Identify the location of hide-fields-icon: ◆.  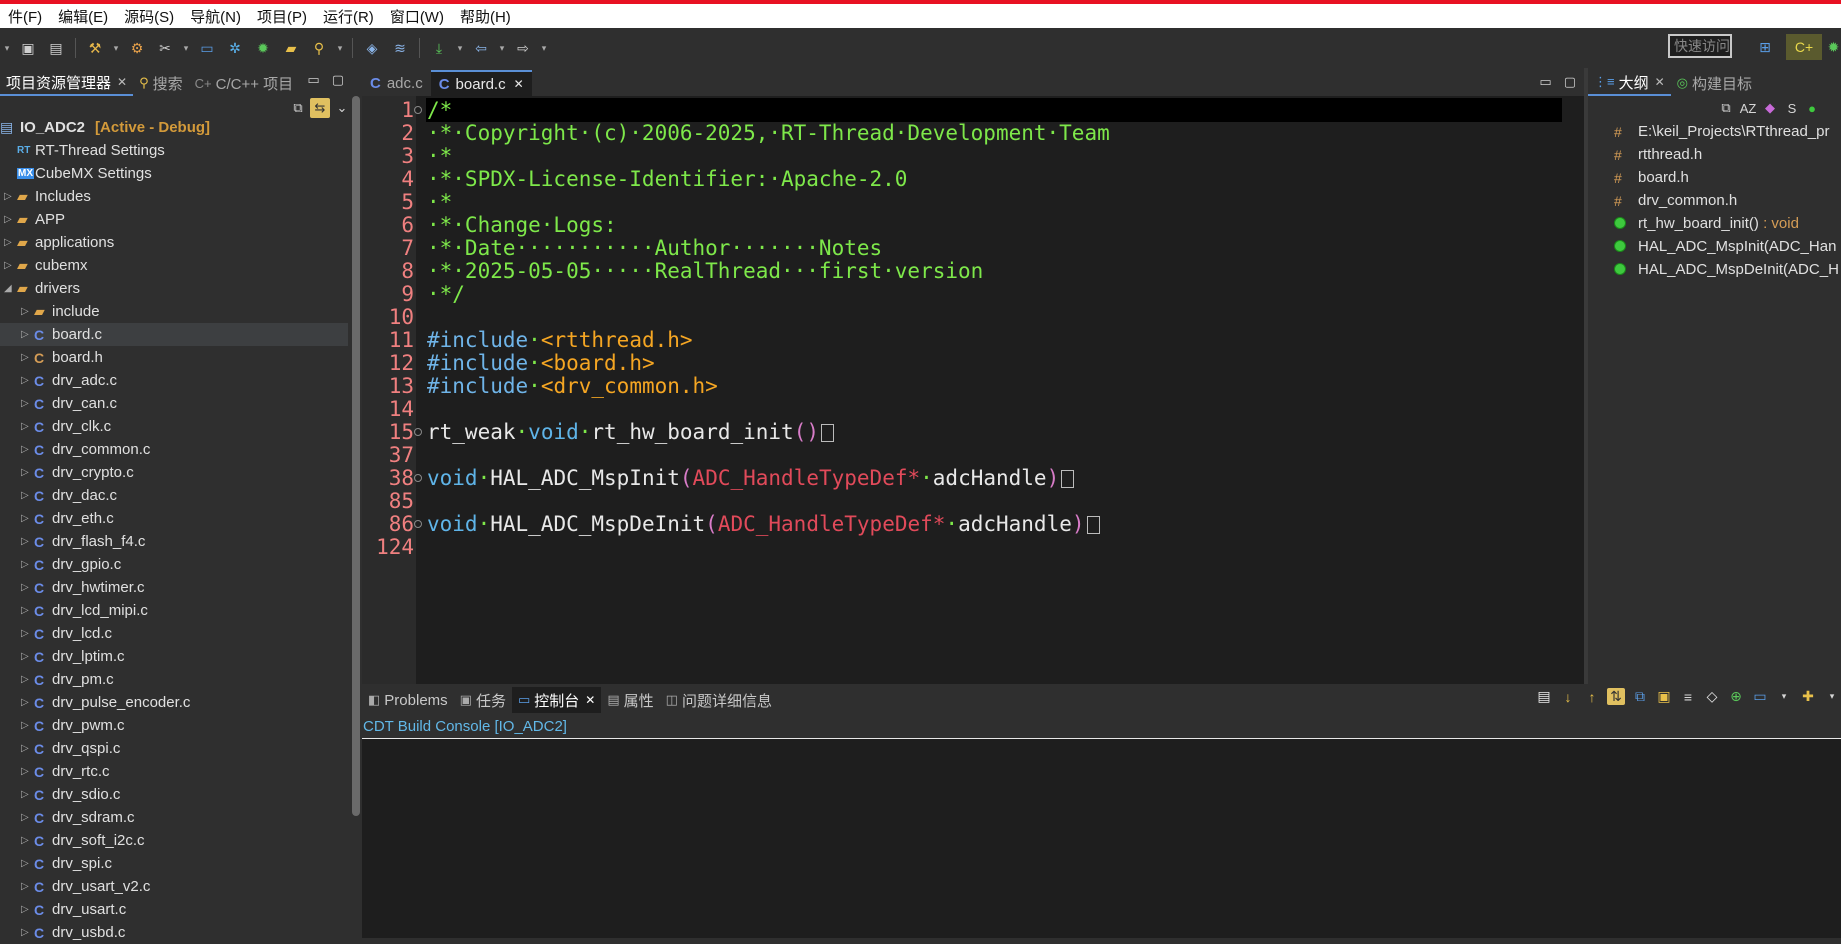
(1770, 108).